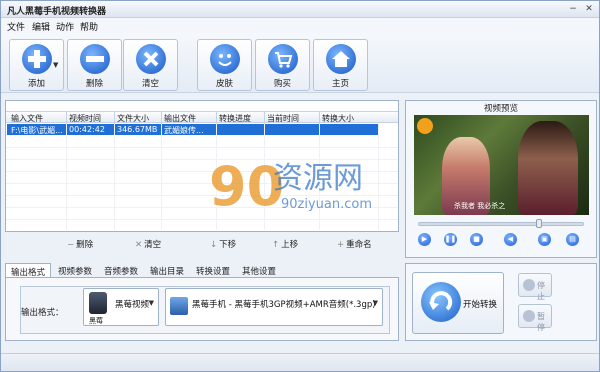 The height and width of the screenshot is (372, 600). I want to click on pause-label: 暂停, so click(541, 322).